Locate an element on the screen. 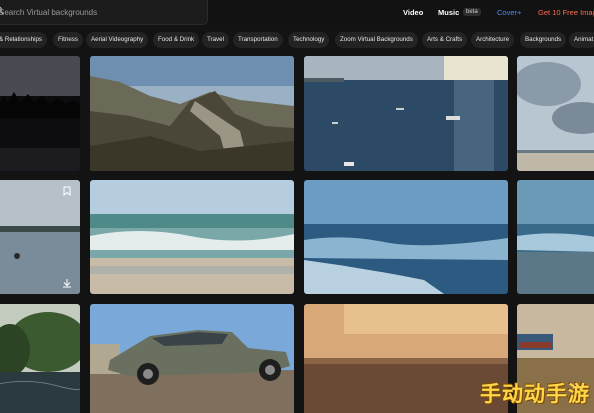 The image size is (594, 413). thumbnail-swimmer-lake is located at coordinates (40, 237).